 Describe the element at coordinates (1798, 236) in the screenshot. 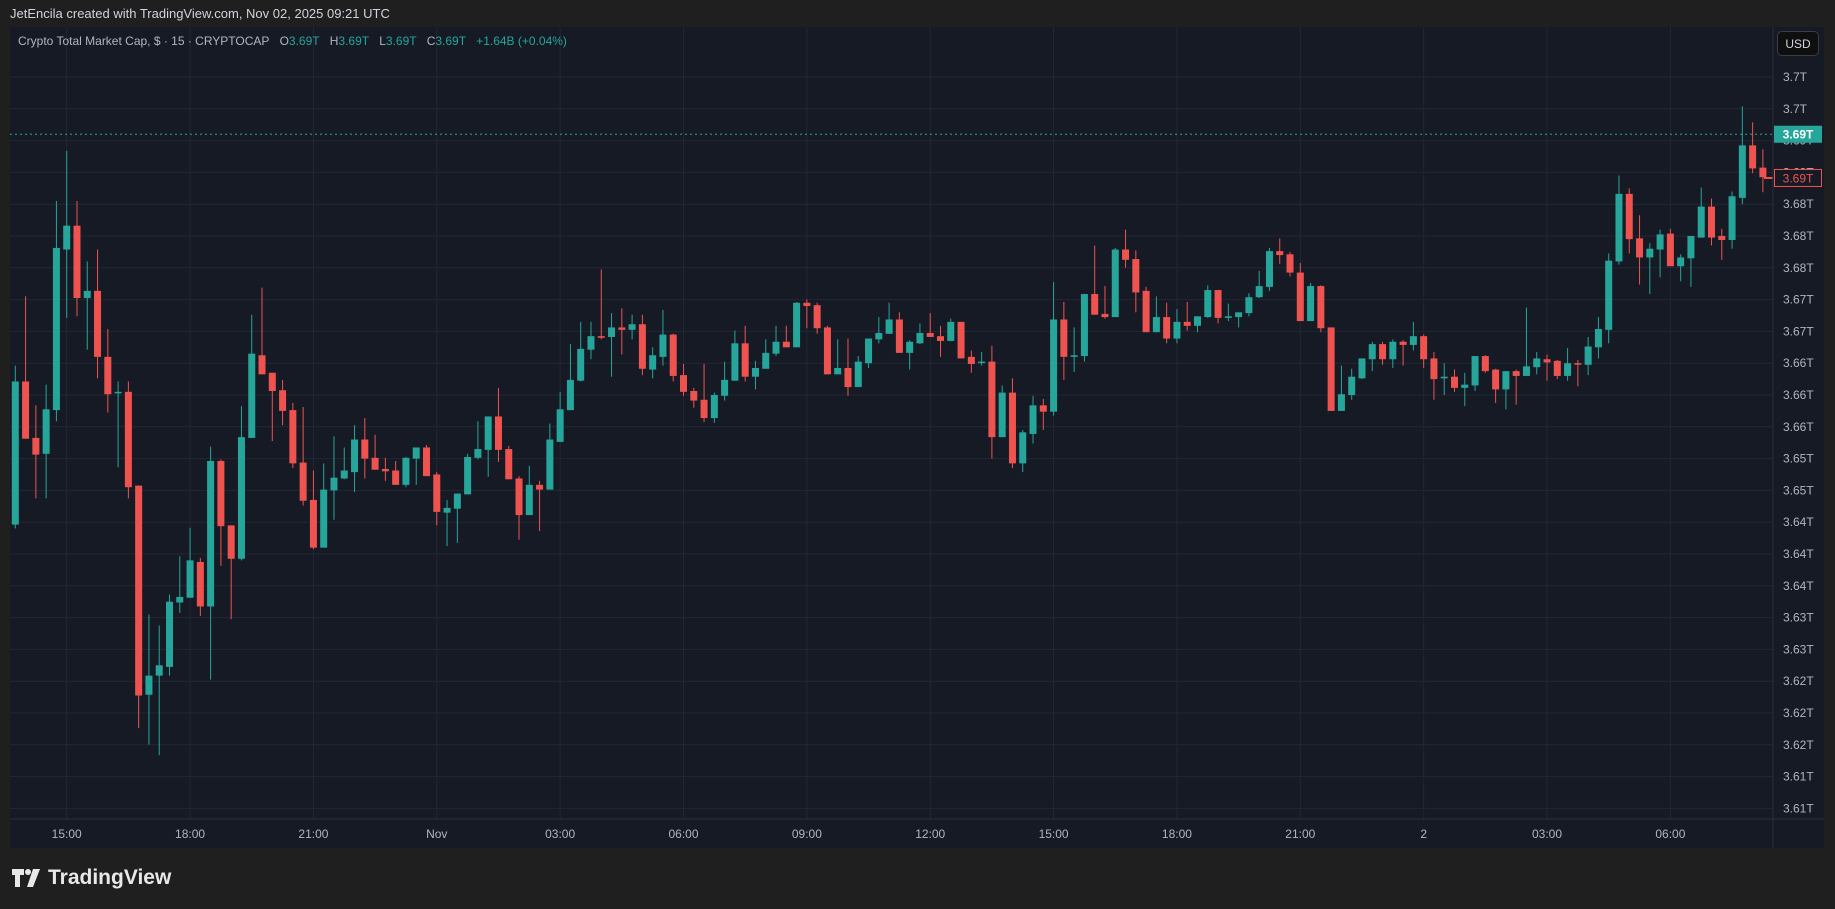

I see `price-tick-label: 3.68T` at that location.